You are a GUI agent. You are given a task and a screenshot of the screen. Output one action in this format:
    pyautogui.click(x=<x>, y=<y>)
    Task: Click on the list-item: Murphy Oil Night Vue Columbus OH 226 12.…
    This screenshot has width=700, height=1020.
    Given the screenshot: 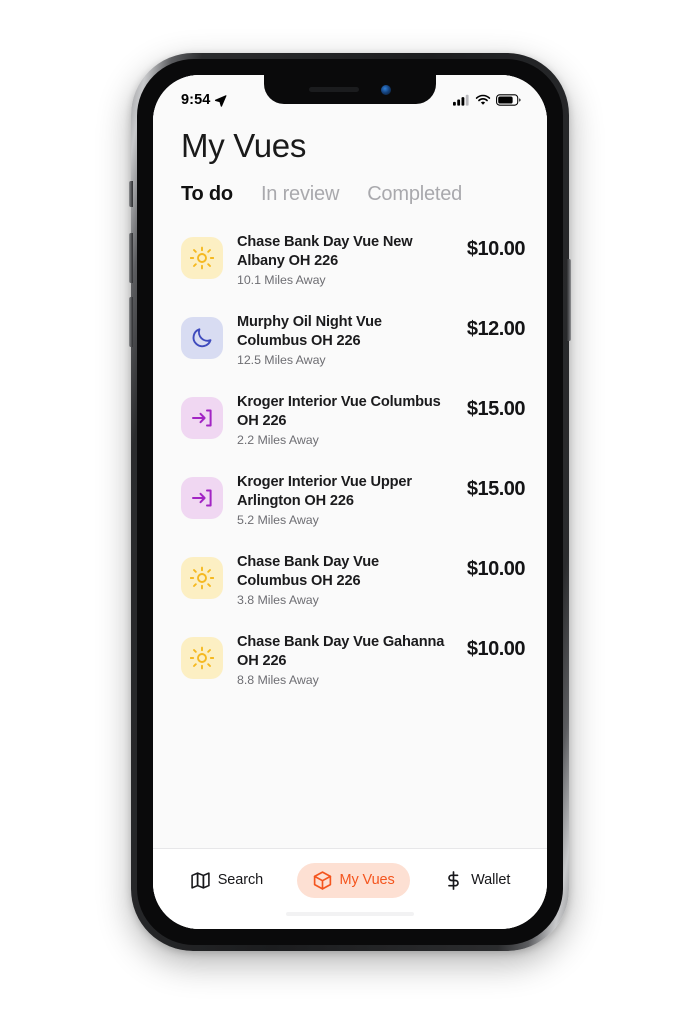 What is the action you would take?
    pyautogui.click(x=350, y=342)
    